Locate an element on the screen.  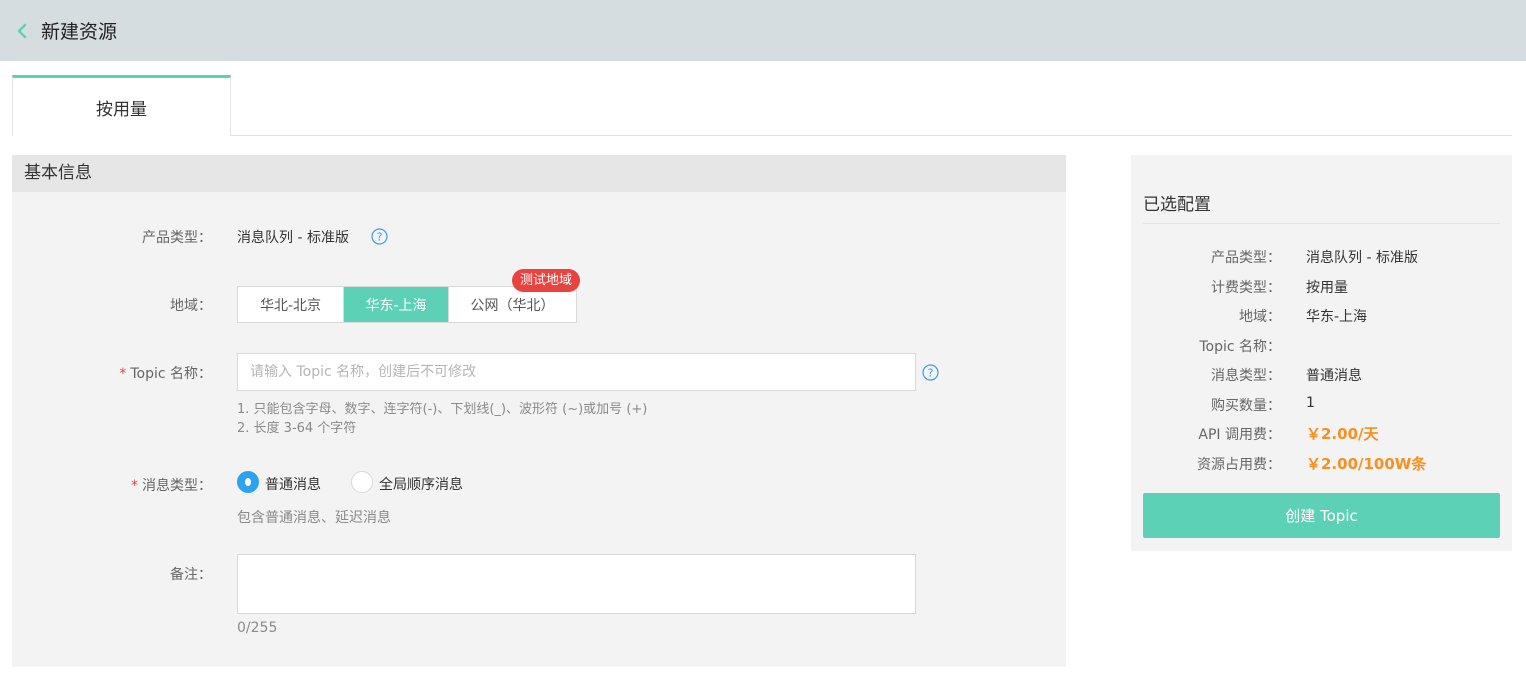
divider is located at coordinates (1321, 223).